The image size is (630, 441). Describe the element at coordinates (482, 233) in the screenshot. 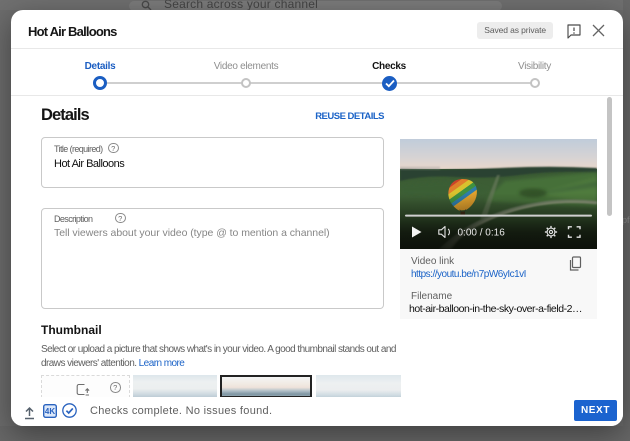

I see `svg-text: 0:00 / 0:16` at that location.